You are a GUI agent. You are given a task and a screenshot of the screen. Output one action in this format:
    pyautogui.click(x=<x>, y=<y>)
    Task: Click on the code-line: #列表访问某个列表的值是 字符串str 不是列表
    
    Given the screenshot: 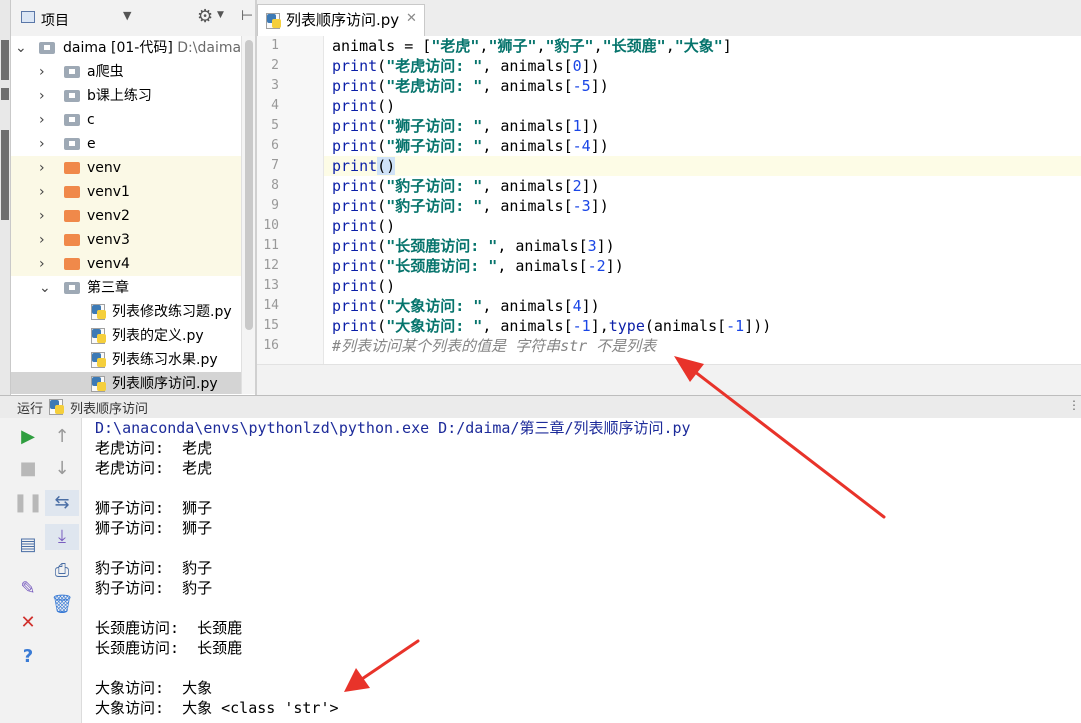 What is the action you would take?
    pyautogui.click(x=494, y=346)
    